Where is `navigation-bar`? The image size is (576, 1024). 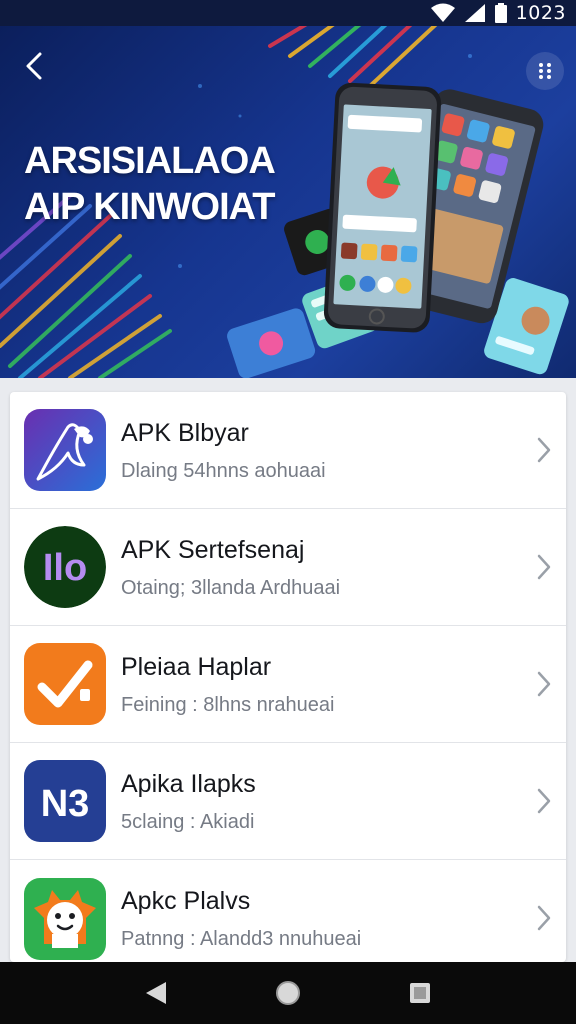
navigation-bar is located at coordinates (288, 993).